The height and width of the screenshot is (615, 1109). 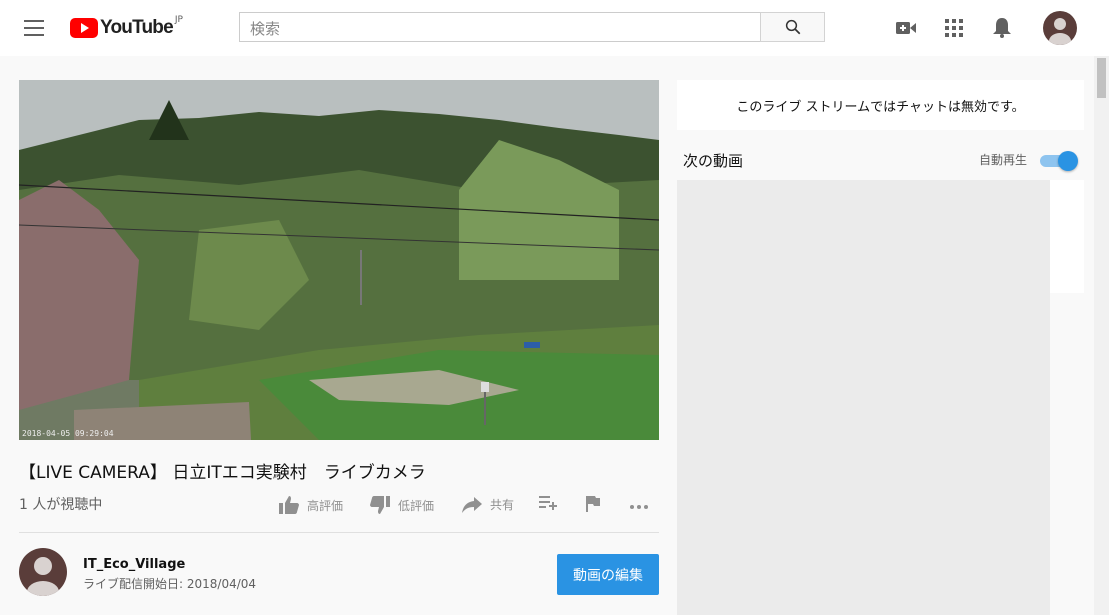 What do you see at coordinates (548, 503) in the screenshot?
I see `playlist-add-icon` at bounding box center [548, 503].